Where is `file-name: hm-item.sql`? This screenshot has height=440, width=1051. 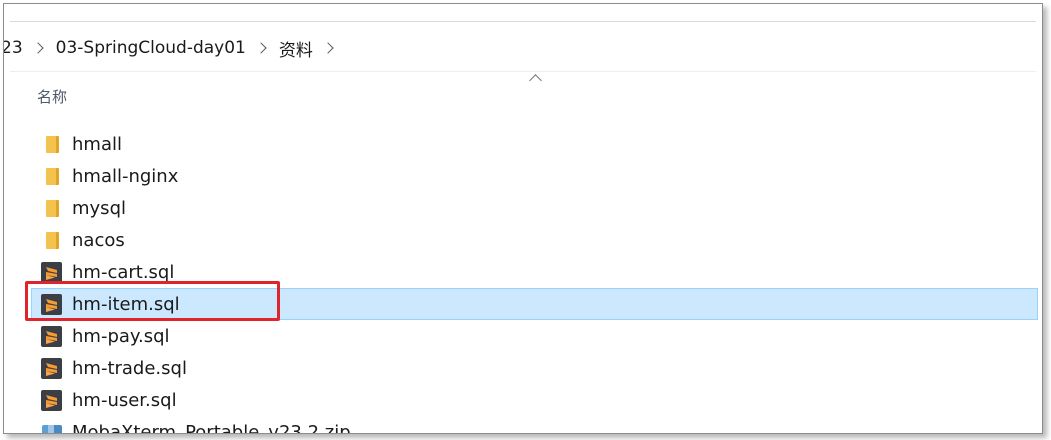
file-name: hm-item.sql is located at coordinates (126, 304).